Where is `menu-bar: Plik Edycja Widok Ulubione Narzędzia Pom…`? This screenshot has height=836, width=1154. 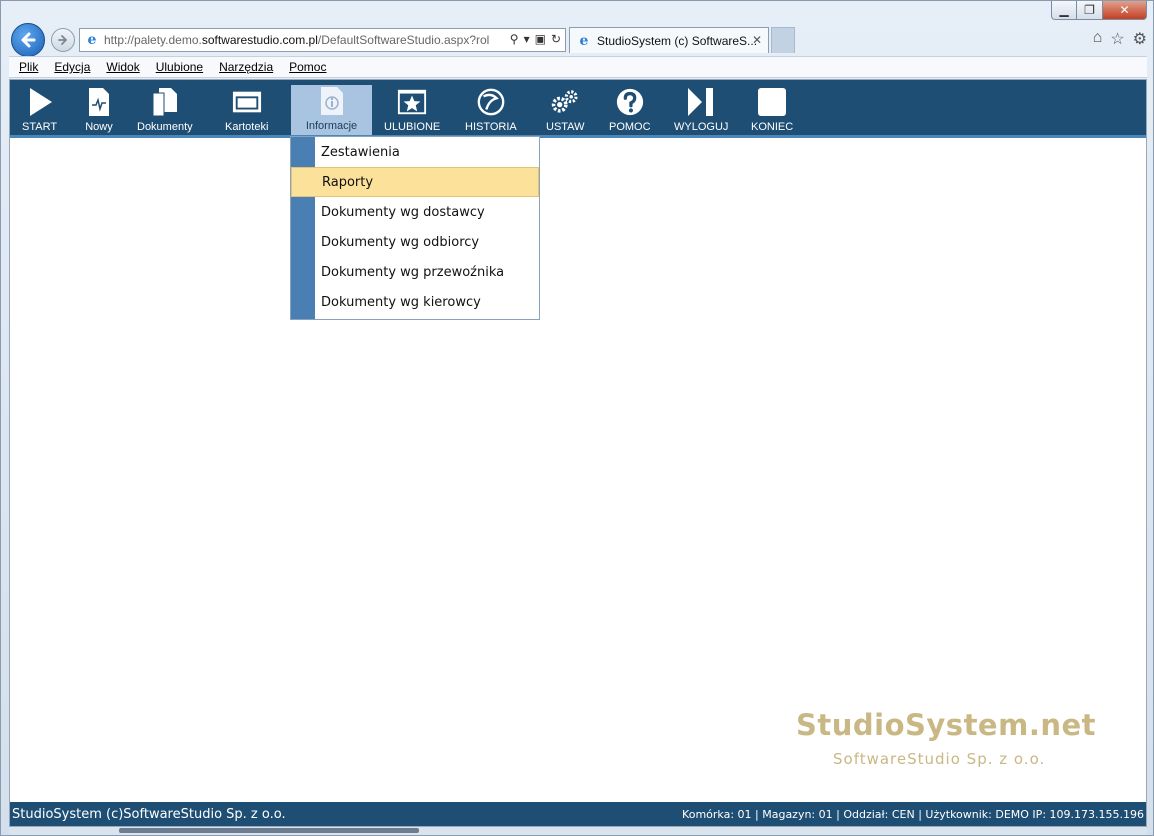 menu-bar: Plik Edycja Widok Ulubione Narzędzia Pom… is located at coordinates (578, 67).